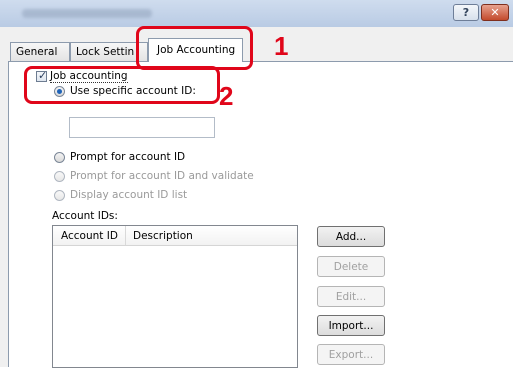 The height and width of the screenshot is (368, 513). What do you see at coordinates (87, 13) in the screenshot?
I see `blurred-title` at bounding box center [87, 13].